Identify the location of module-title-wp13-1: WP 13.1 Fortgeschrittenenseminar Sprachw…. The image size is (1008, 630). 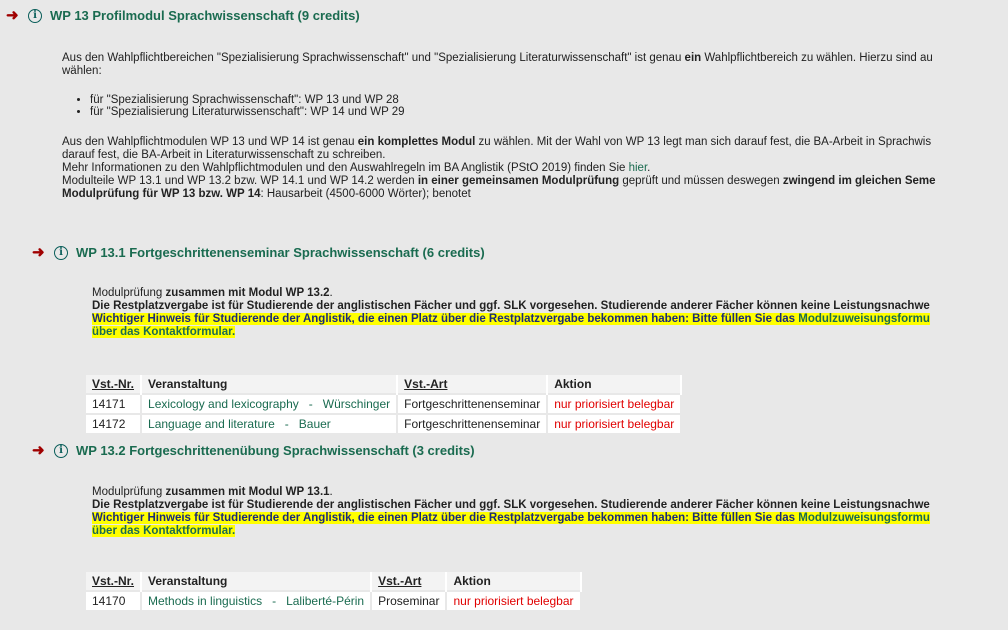
(280, 252).